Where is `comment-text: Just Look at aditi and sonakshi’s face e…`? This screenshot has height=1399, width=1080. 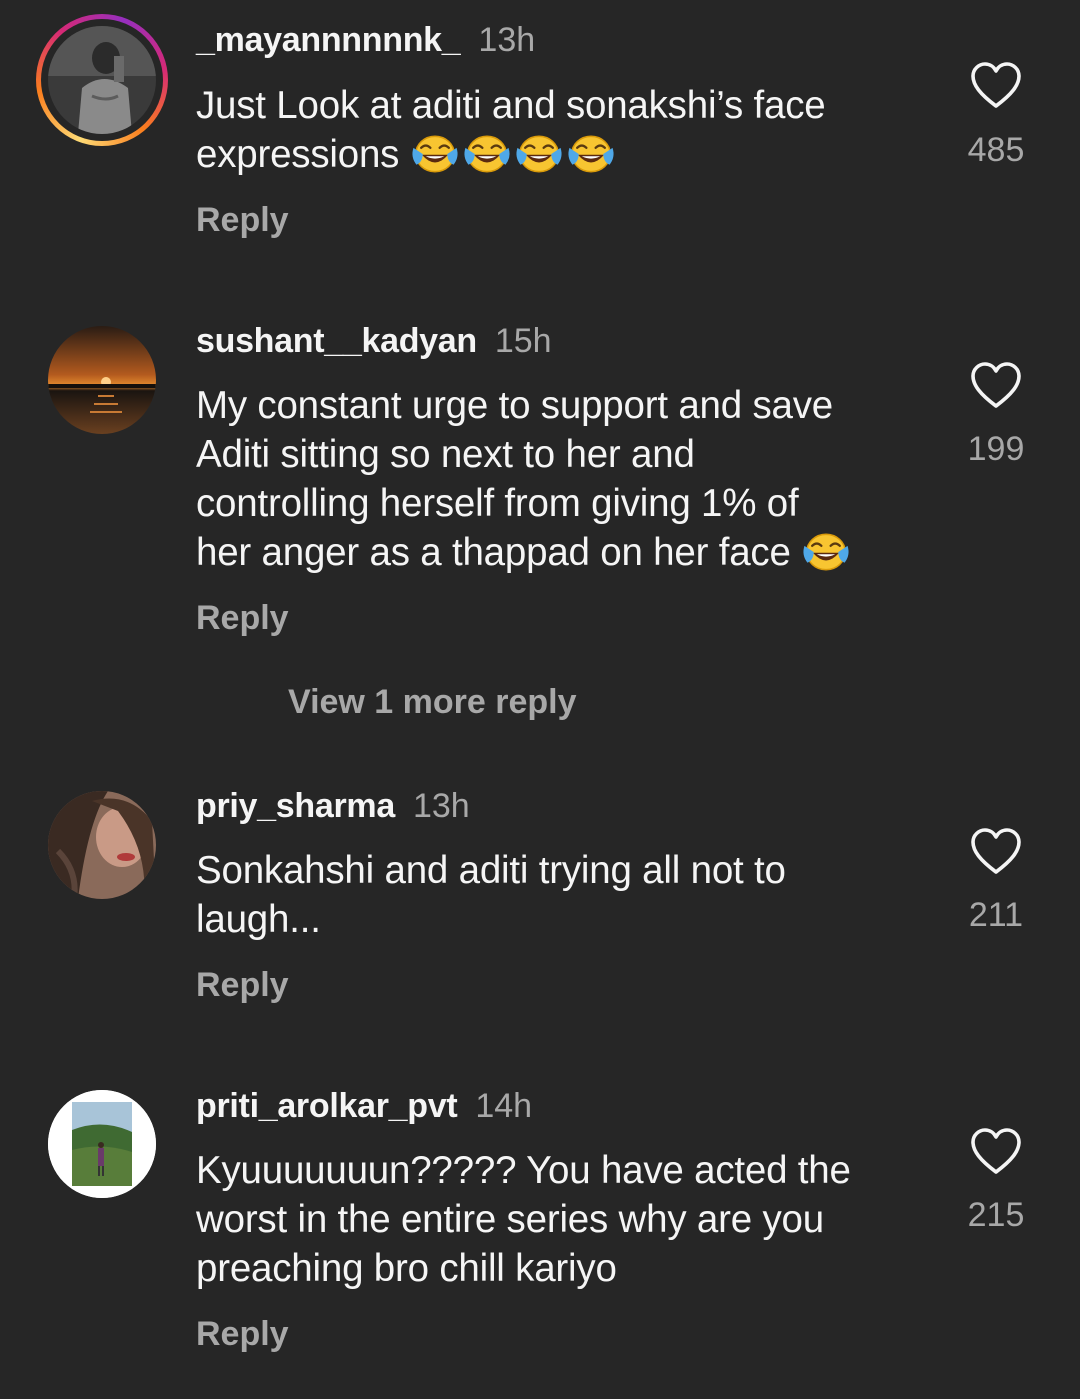 comment-text: Just Look at aditi and sonakshi’s face e… is located at coordinates (556, 130).